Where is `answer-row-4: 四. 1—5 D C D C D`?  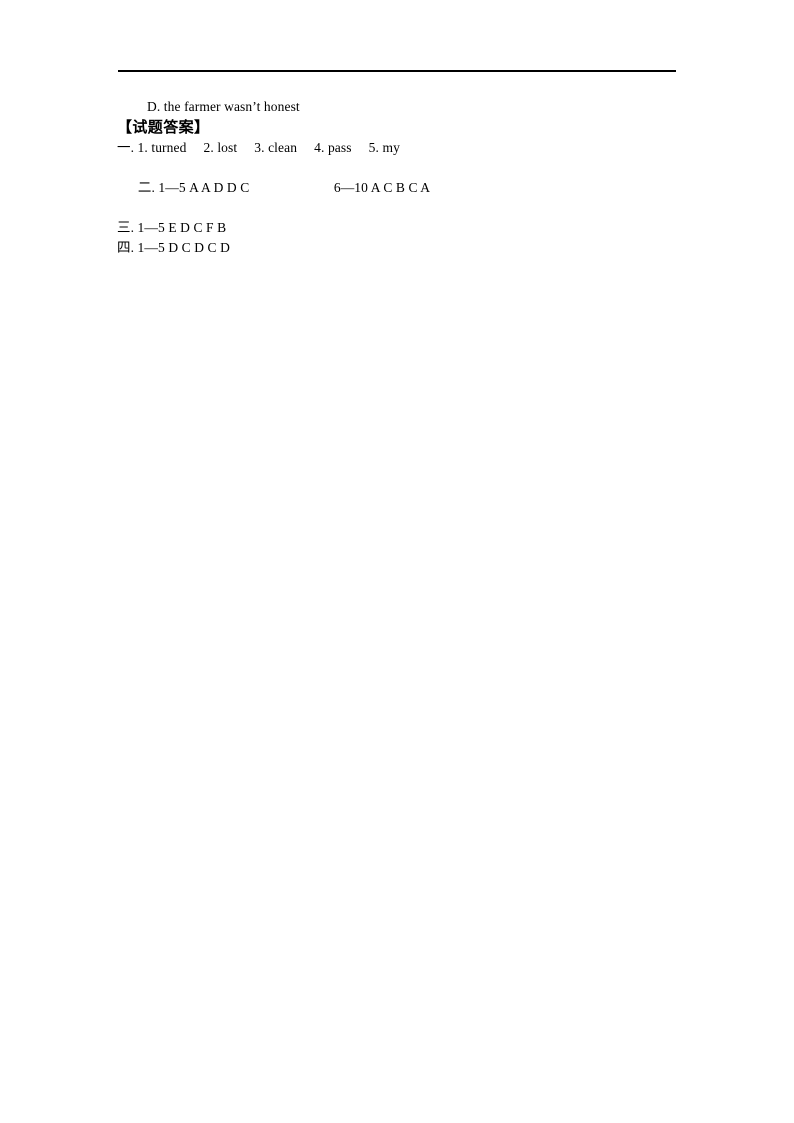
answer-row-4: 四. 1—5 D C D C D is located at coordinates (173, 247).